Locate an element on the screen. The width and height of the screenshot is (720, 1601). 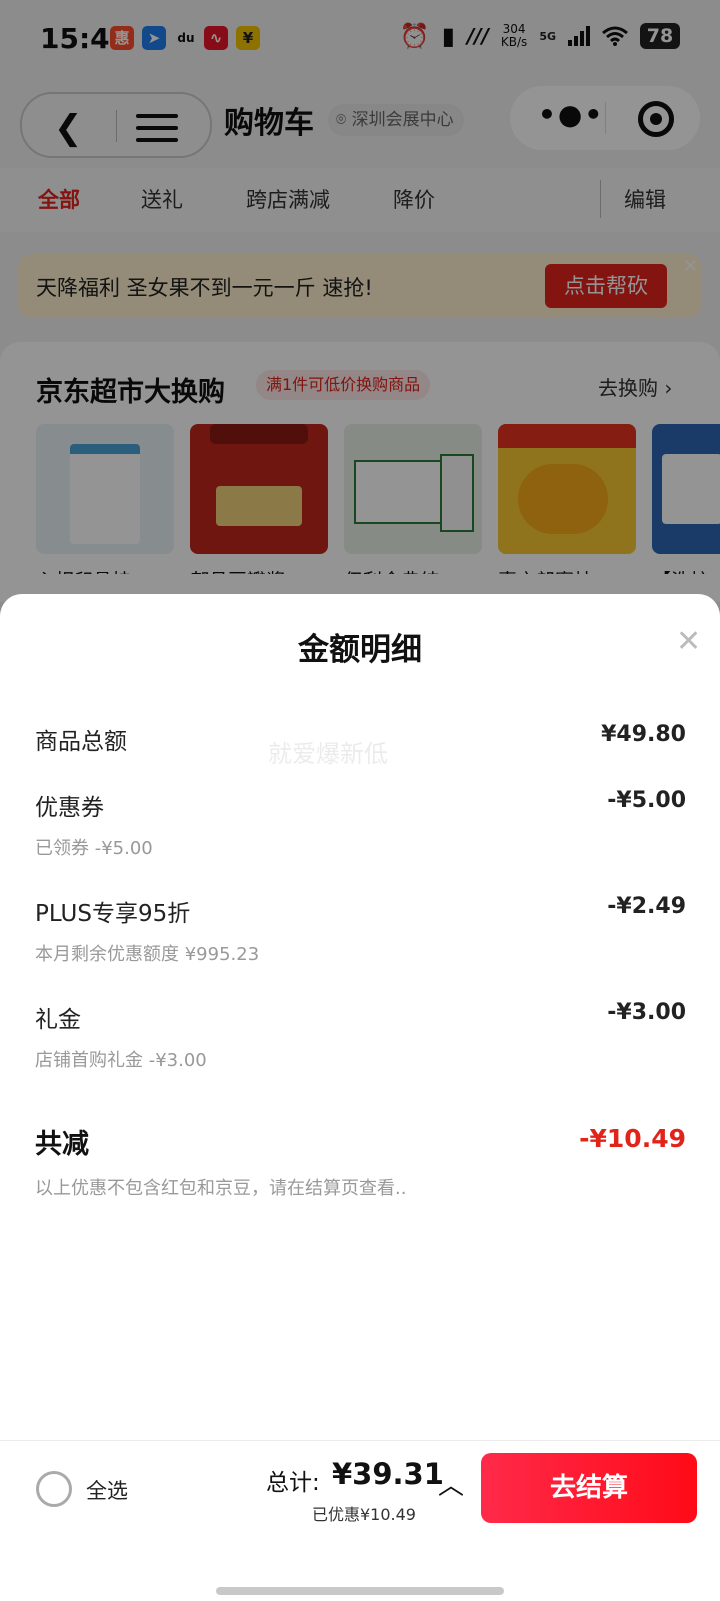
close-icon: ✕ is located at coordinates (688, 641).